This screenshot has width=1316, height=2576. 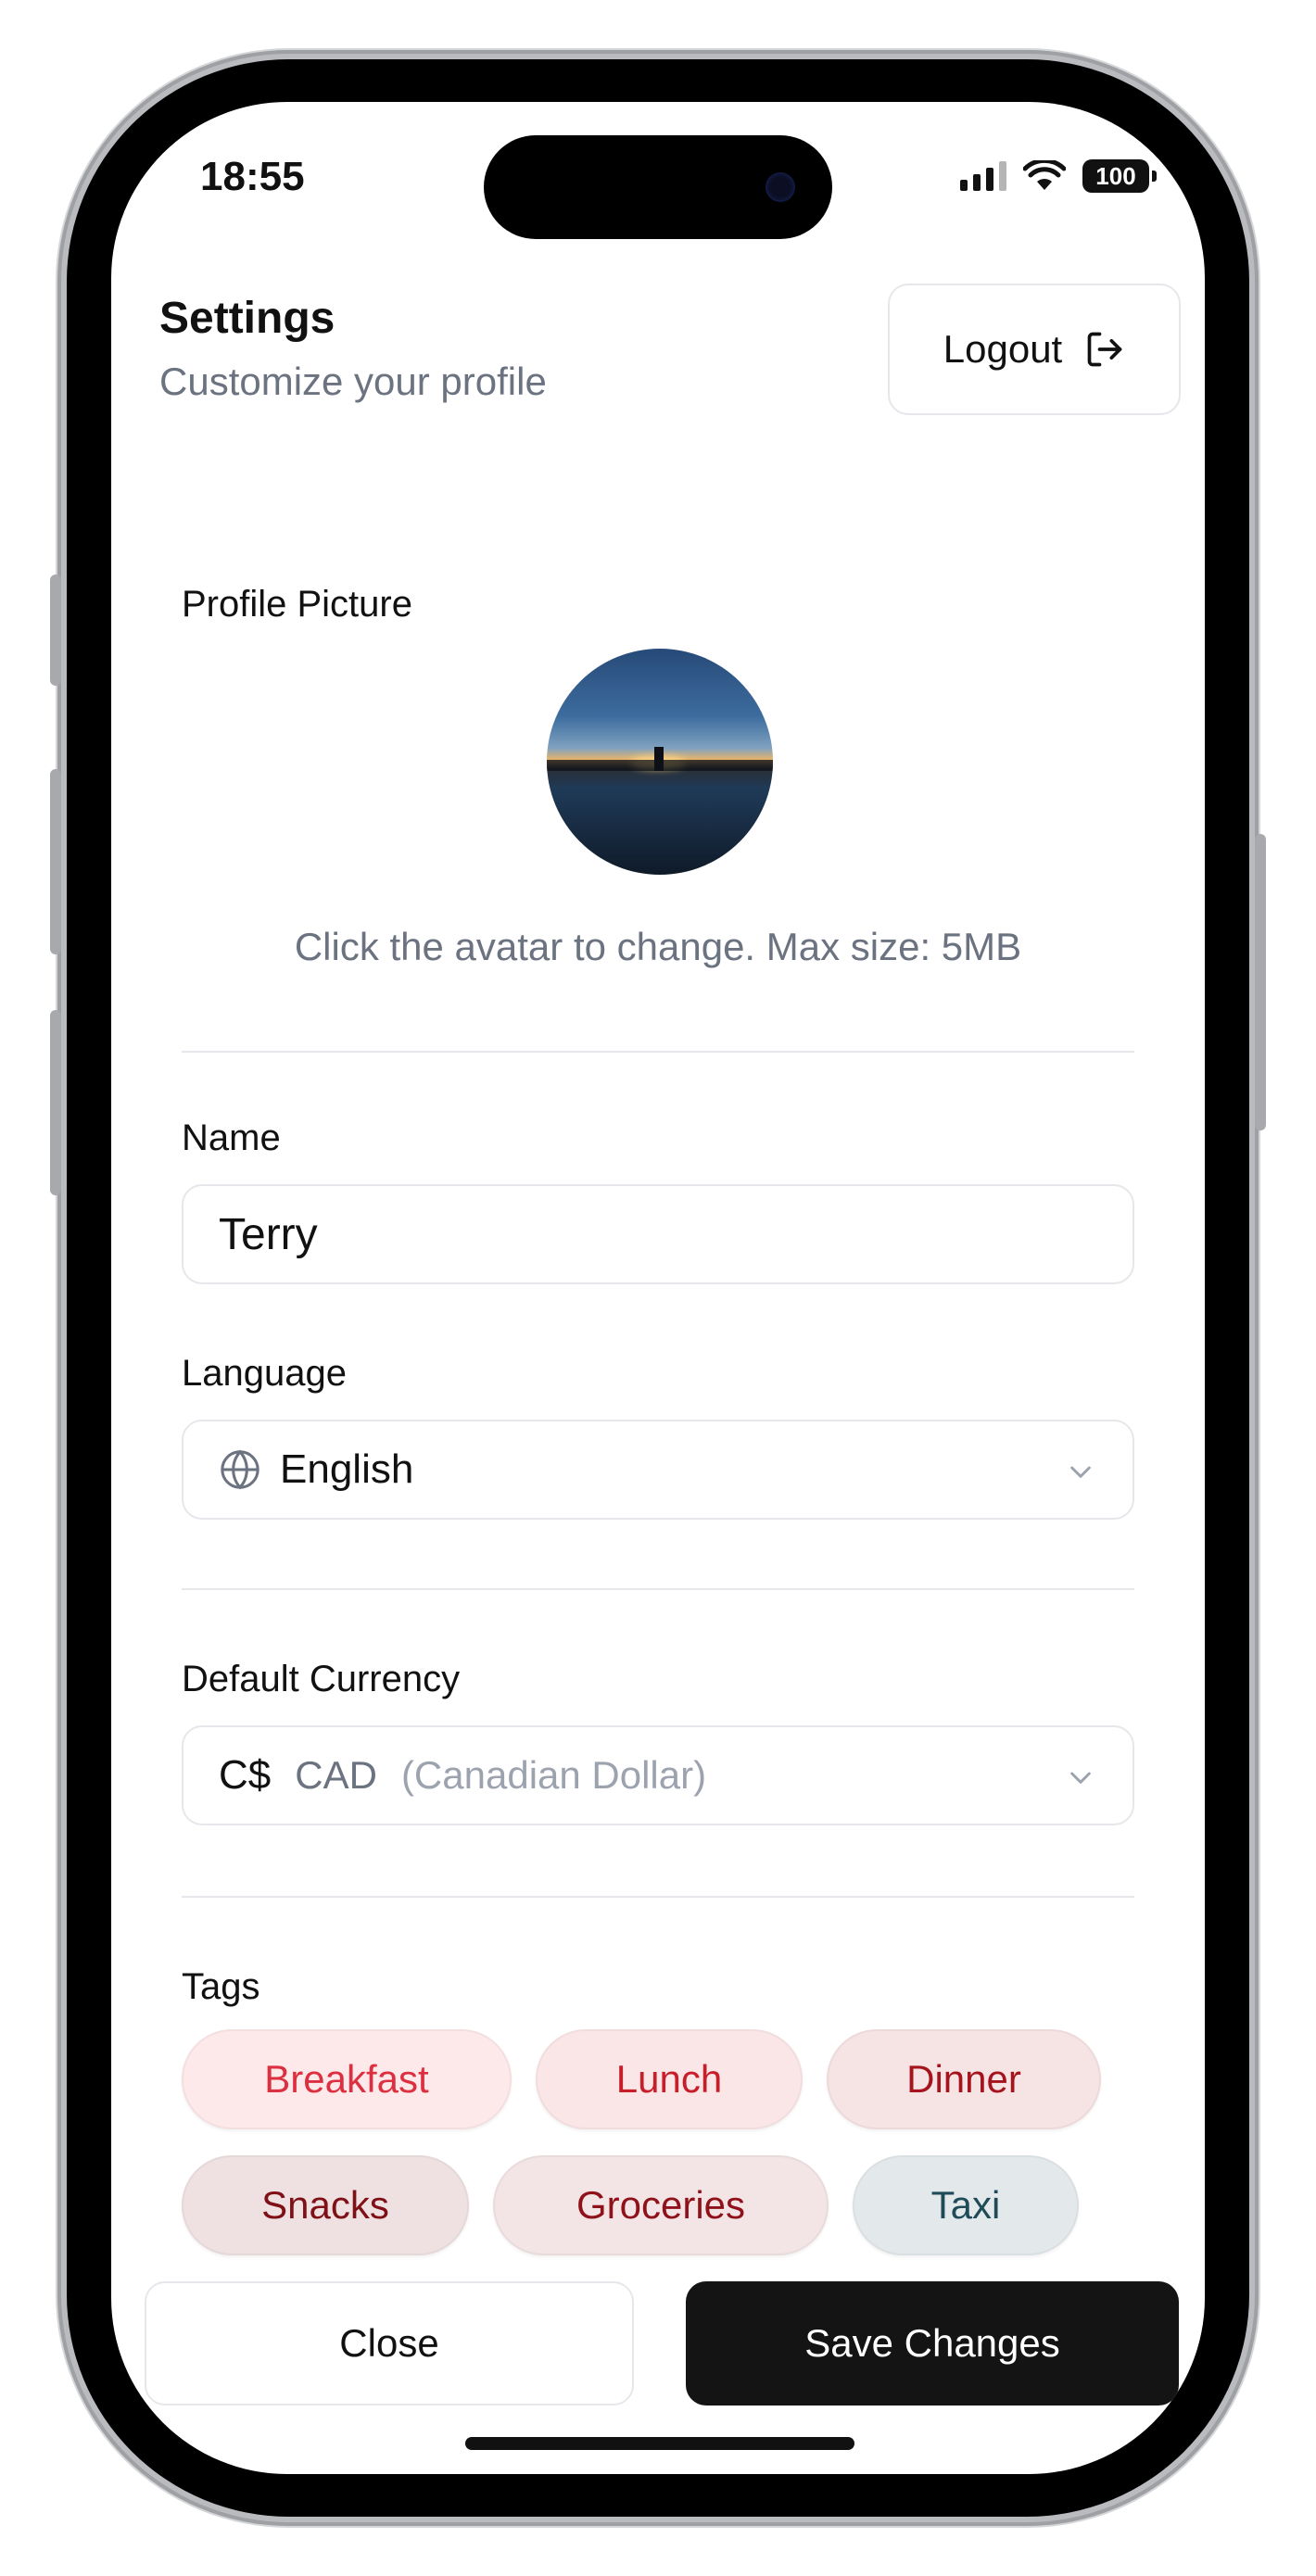 What do you see at coordinates (1003, 349) in the screenshot?
I see `logout-label: Logout` at bounding box center [1003, 349].